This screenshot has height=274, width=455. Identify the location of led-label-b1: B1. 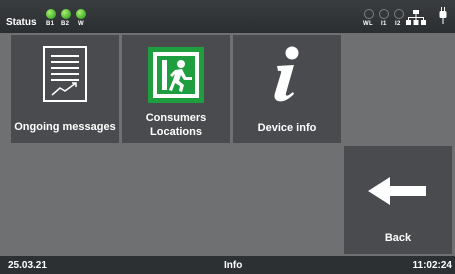
(50, 24).